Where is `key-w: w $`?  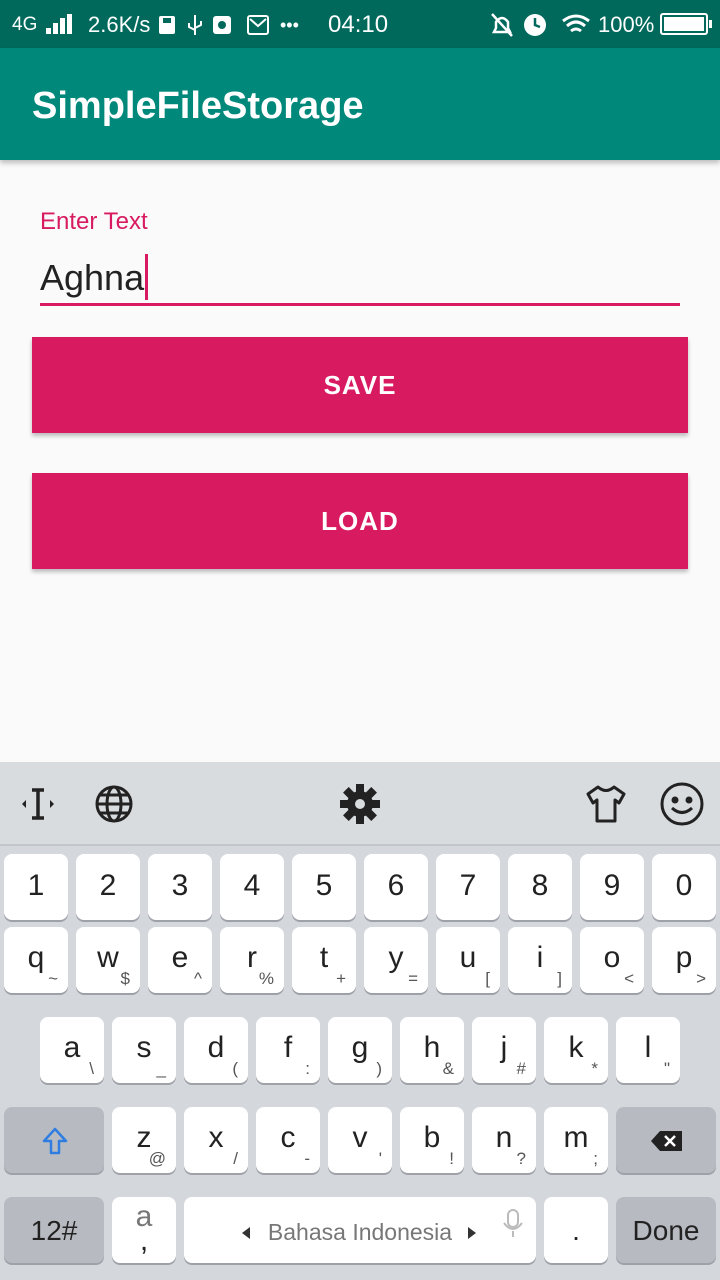 key-w: w $ is located at coordinates (108, 960).